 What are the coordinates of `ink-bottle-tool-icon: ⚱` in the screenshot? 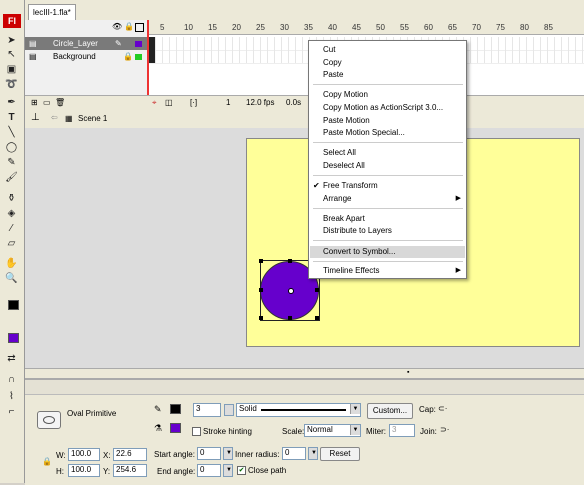 It's located at (11, 198).